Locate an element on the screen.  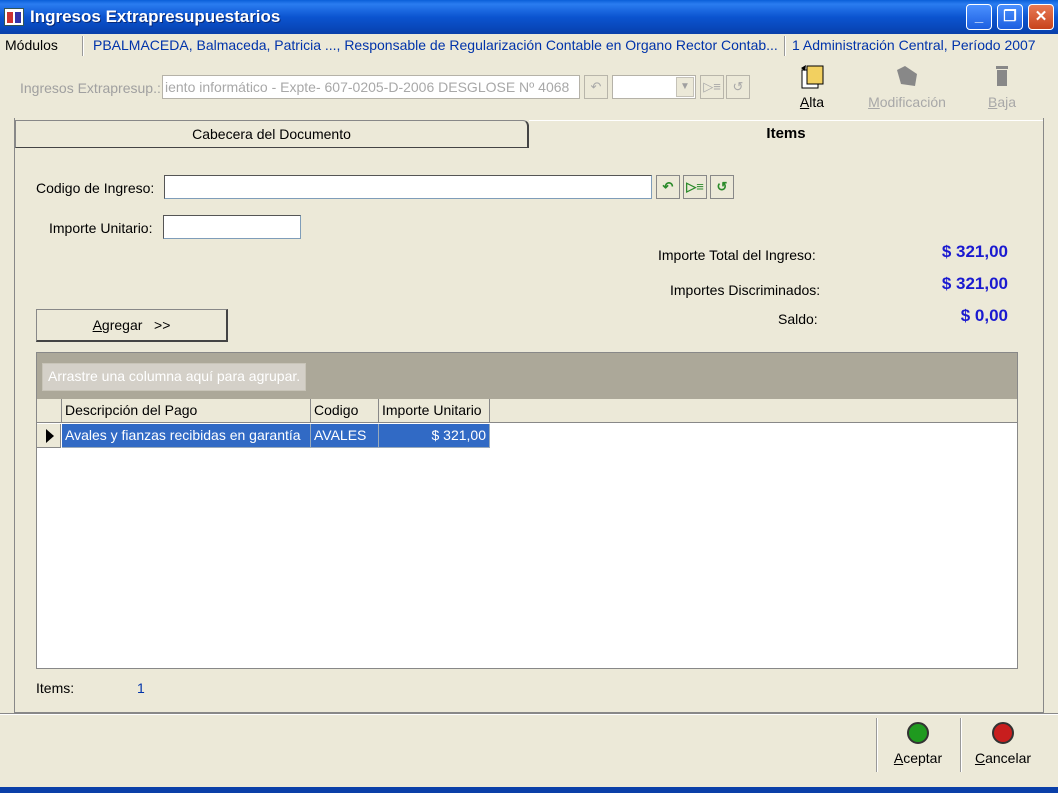
aceptar-button: Aceptar is located at coordinates (918, 745).